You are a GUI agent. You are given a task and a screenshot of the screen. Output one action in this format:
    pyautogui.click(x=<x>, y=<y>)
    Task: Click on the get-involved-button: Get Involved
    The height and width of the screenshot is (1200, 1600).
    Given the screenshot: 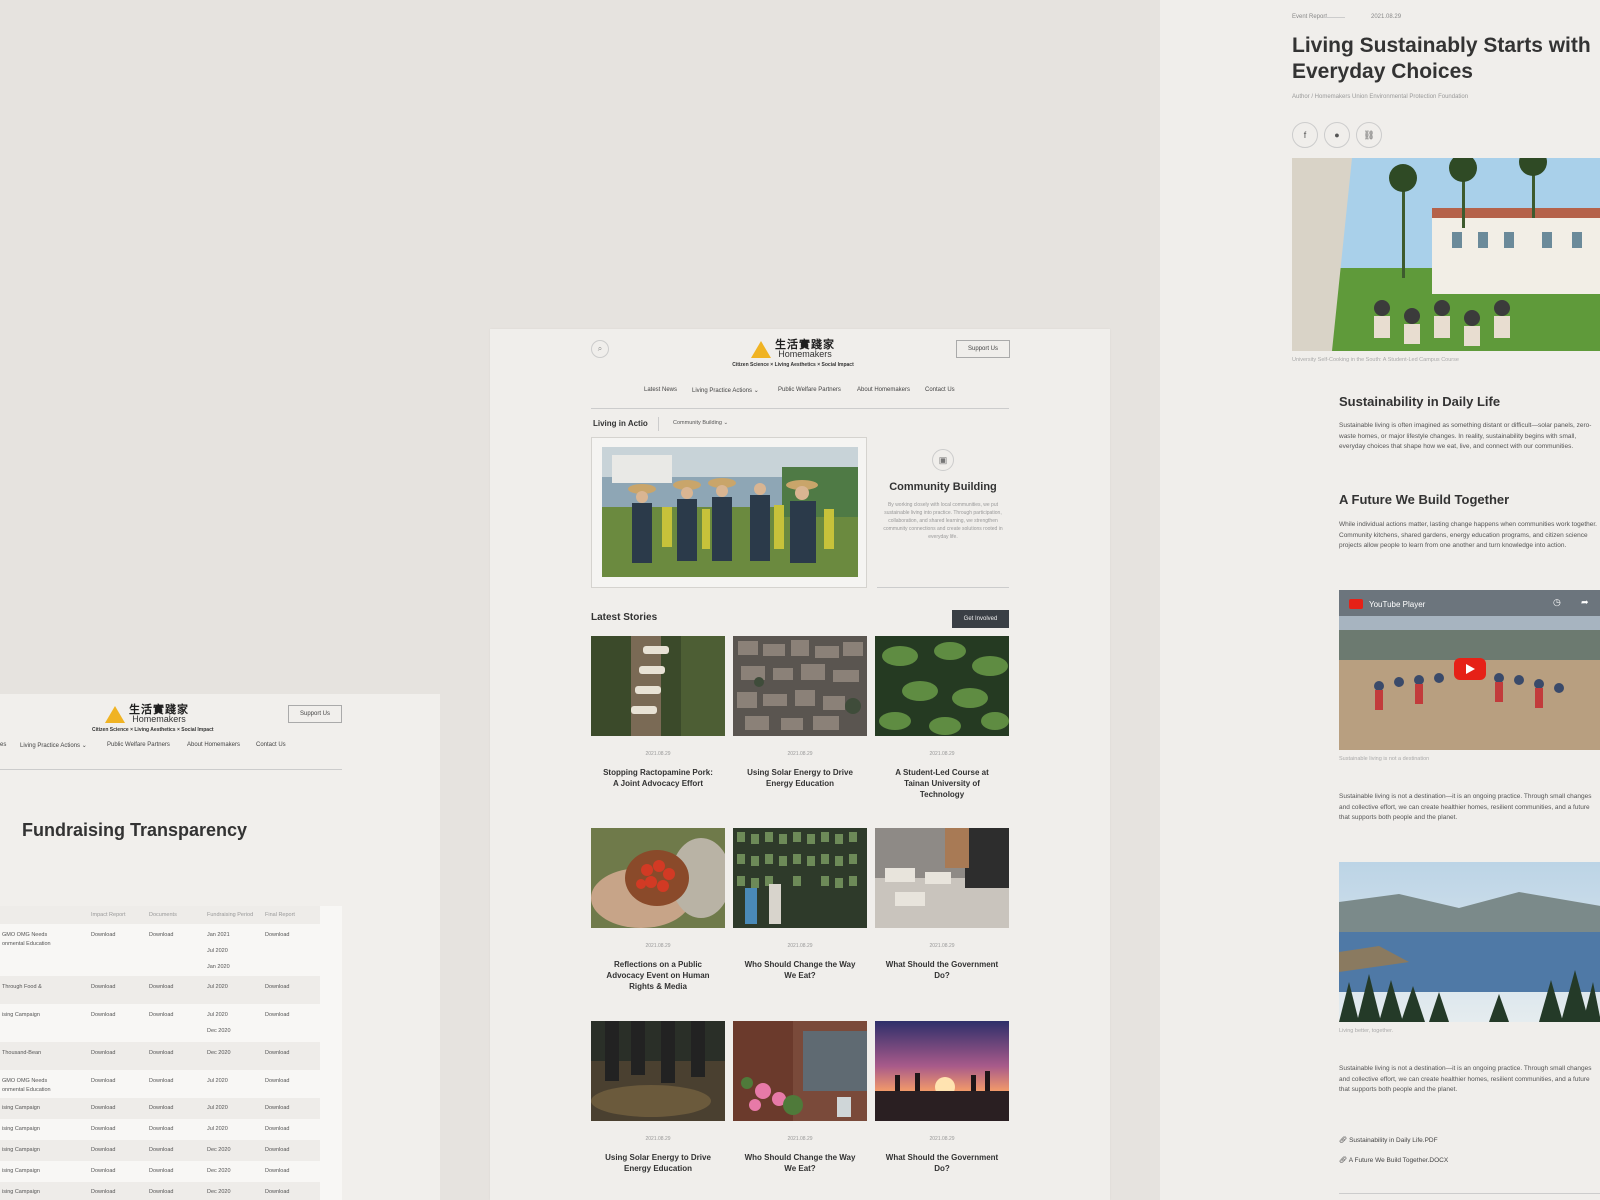 What is the action you would take?
    pyautogui.click(x=980, y=619)
    